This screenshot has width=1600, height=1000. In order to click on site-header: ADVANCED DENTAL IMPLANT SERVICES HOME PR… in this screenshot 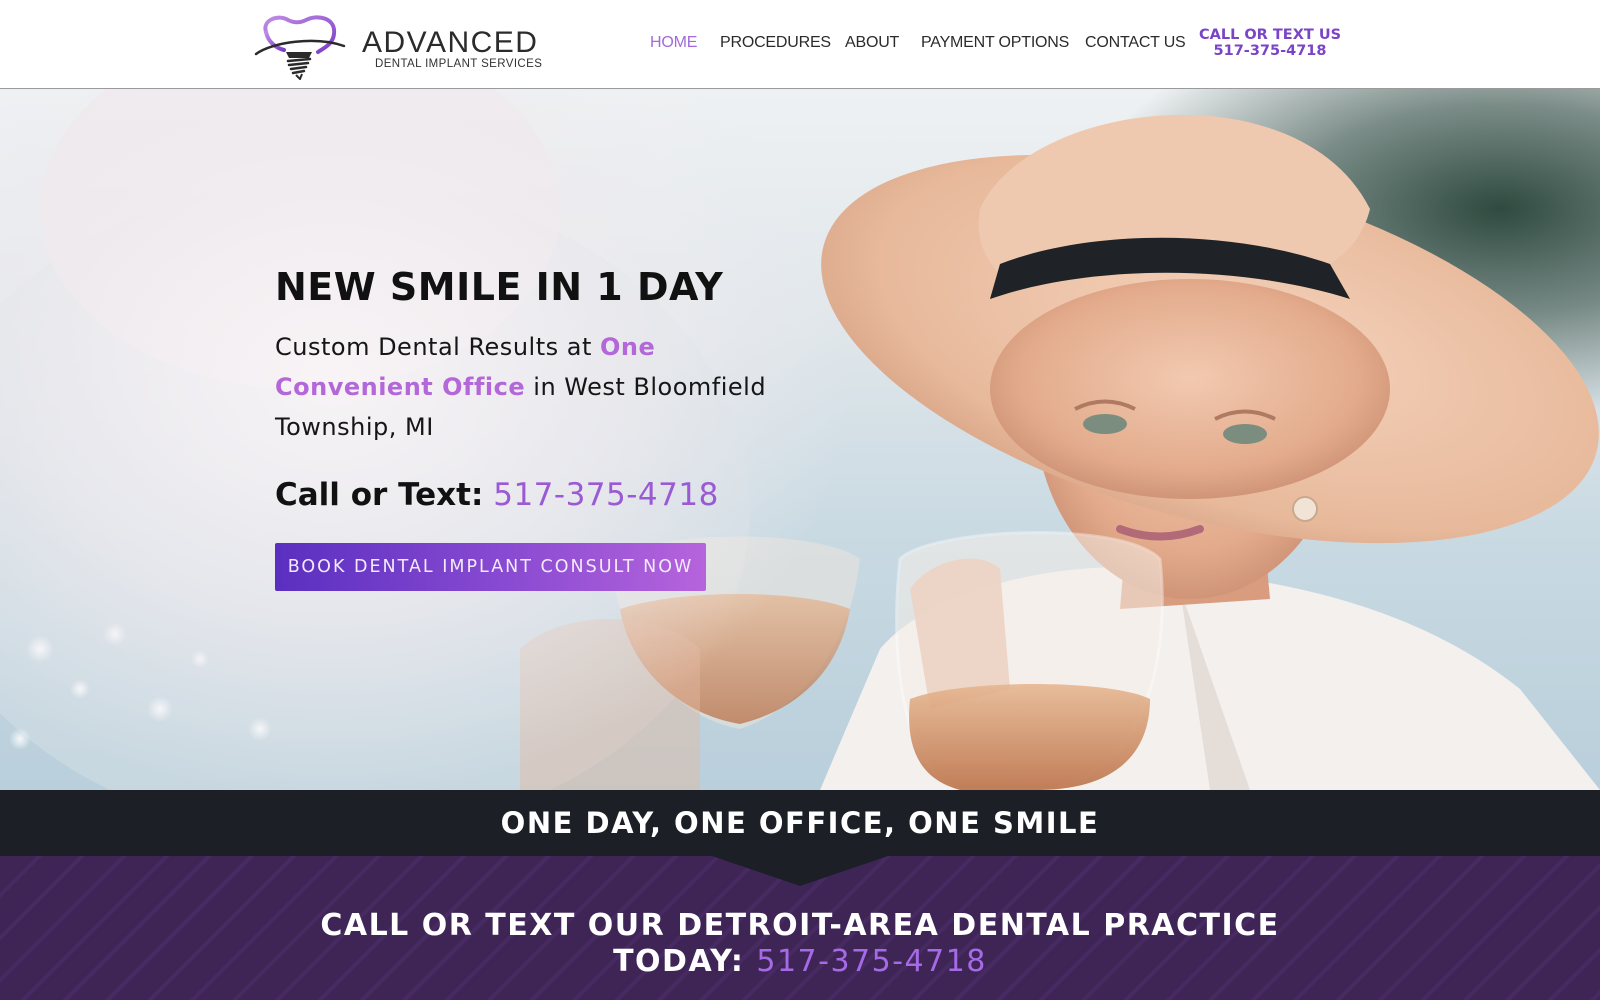, I will do `click(800, 44)`.